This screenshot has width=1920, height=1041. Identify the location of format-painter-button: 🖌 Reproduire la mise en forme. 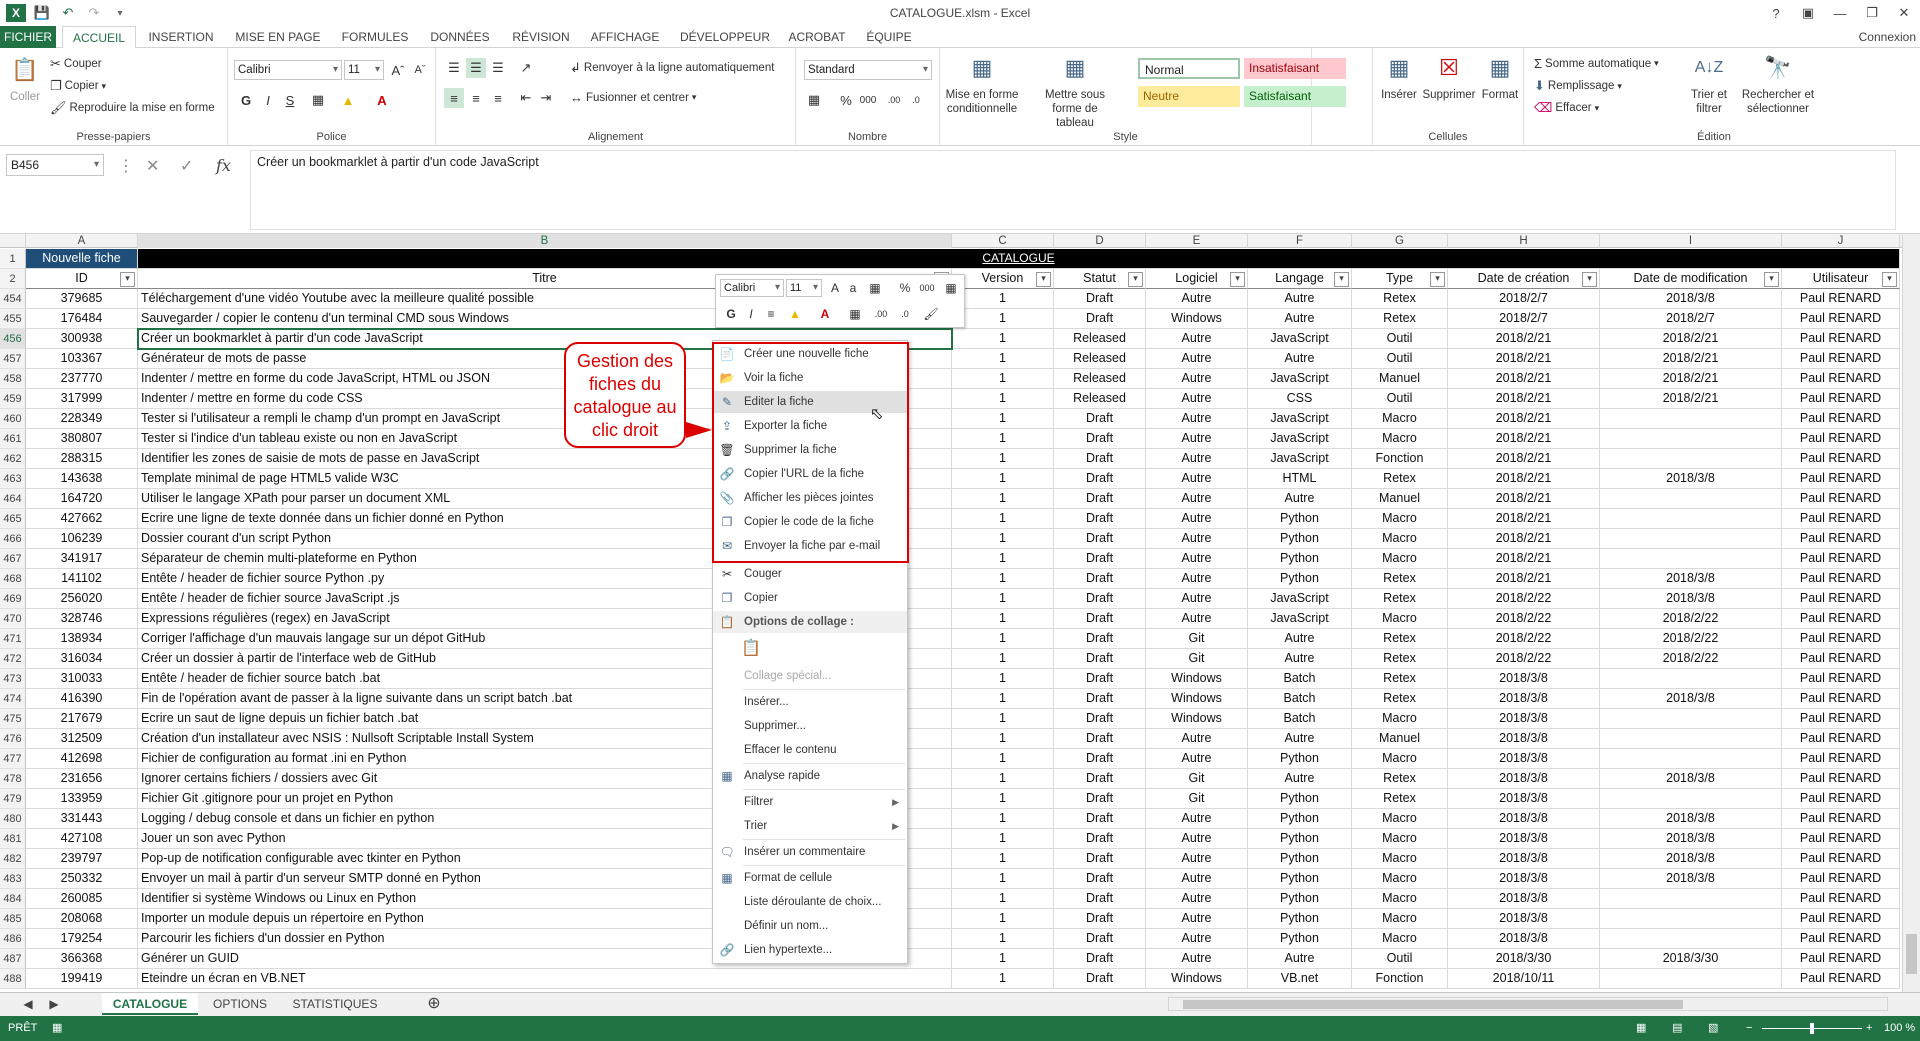
(132, 108).